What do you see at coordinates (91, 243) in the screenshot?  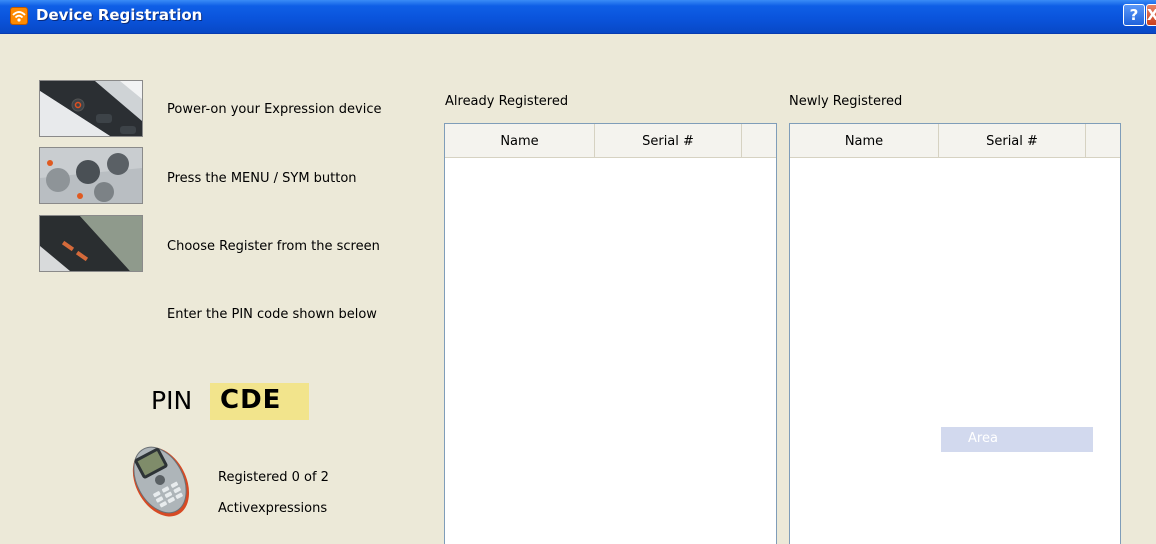 I see `device-screen-photo` at bounding box center [91, 243].